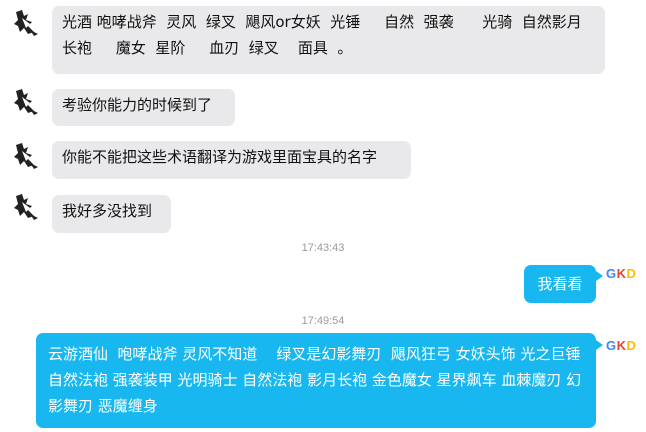  What do you see at coordinates (111, 214) in the screenshot?
I see `message-bubble-incoming: 我好多没找到` at bounding box center [111, 214].